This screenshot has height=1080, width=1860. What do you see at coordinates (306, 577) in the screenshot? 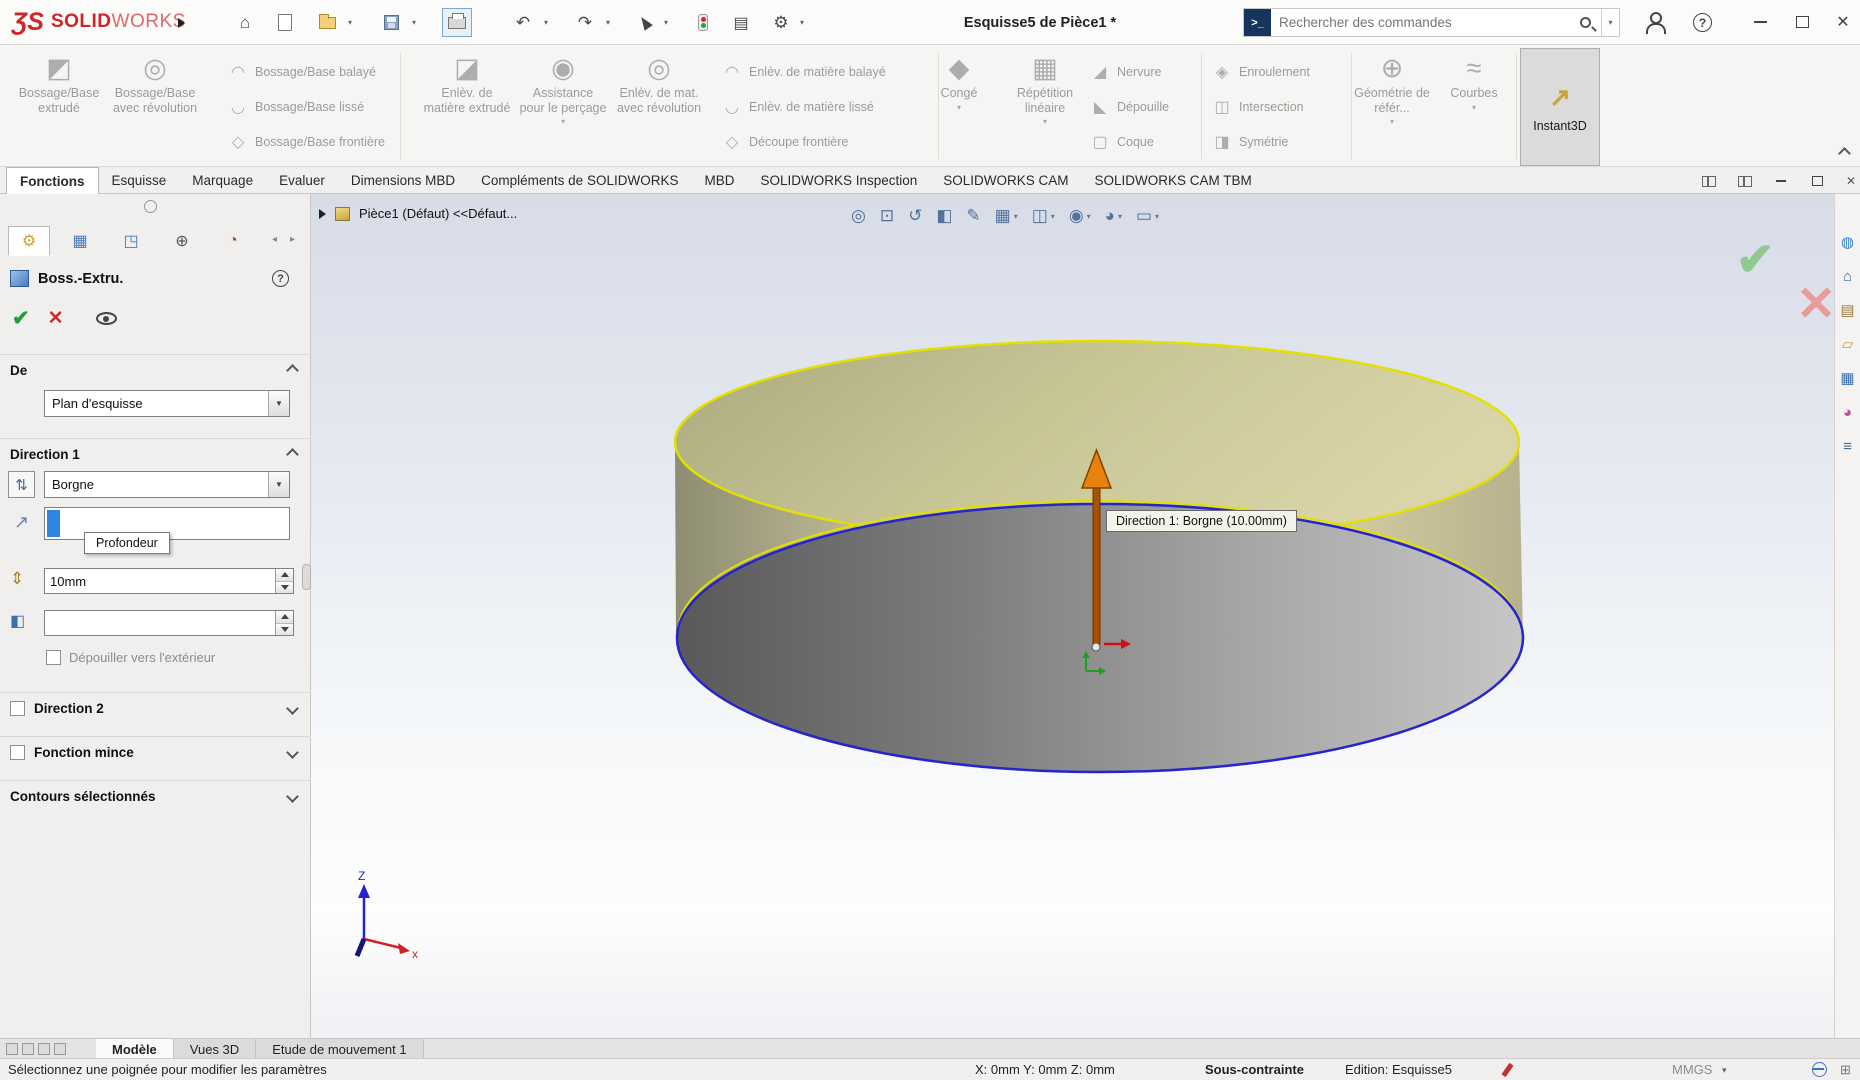
I see `panel-splitter-handle` at bounding box center [306, 577].